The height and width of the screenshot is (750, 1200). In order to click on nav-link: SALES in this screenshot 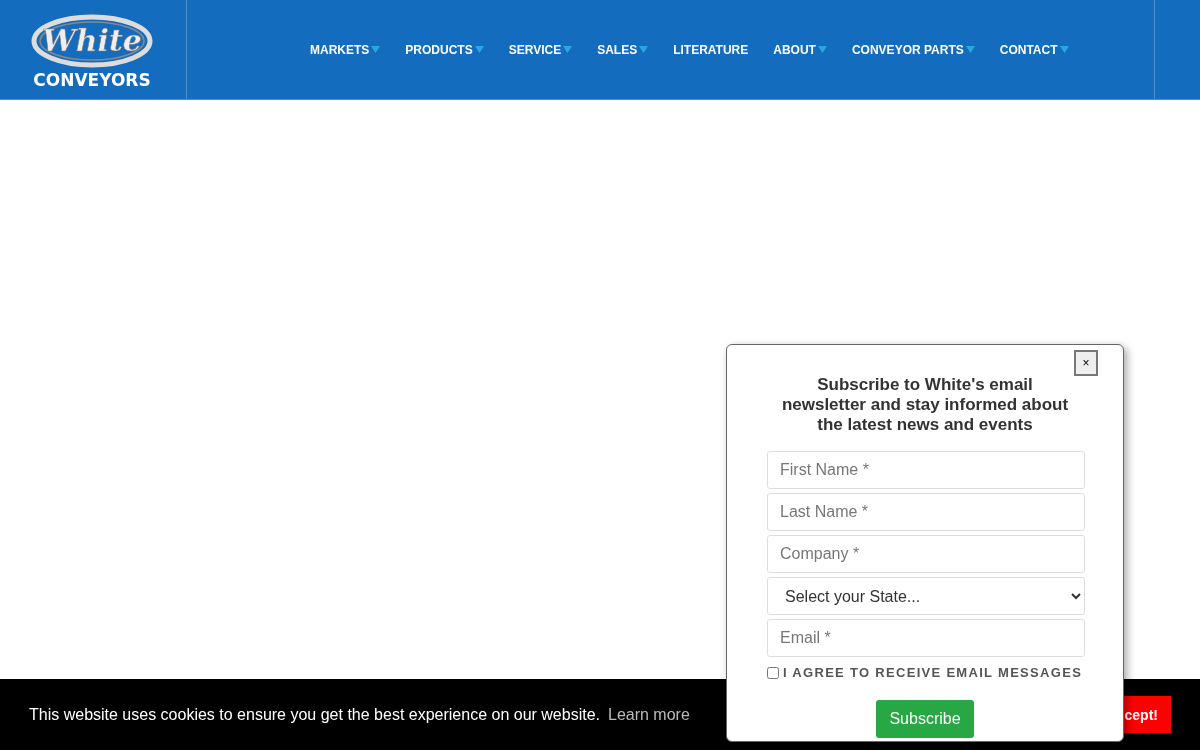, I will do `click(623, 49)`.